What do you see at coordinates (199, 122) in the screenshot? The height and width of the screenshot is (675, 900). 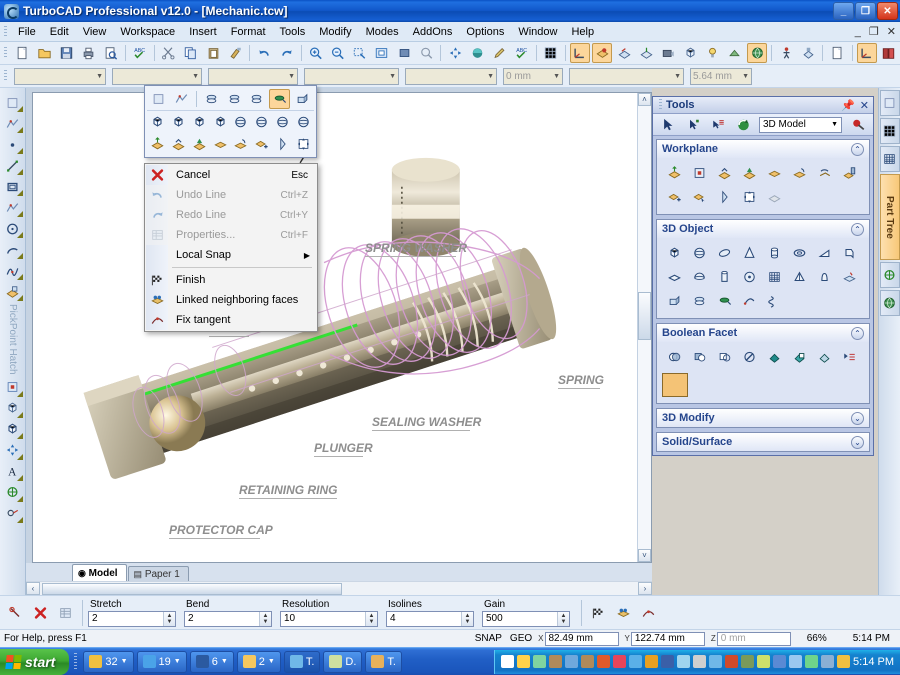 I see `box-solid-icon` at bounding box center [199, 122].